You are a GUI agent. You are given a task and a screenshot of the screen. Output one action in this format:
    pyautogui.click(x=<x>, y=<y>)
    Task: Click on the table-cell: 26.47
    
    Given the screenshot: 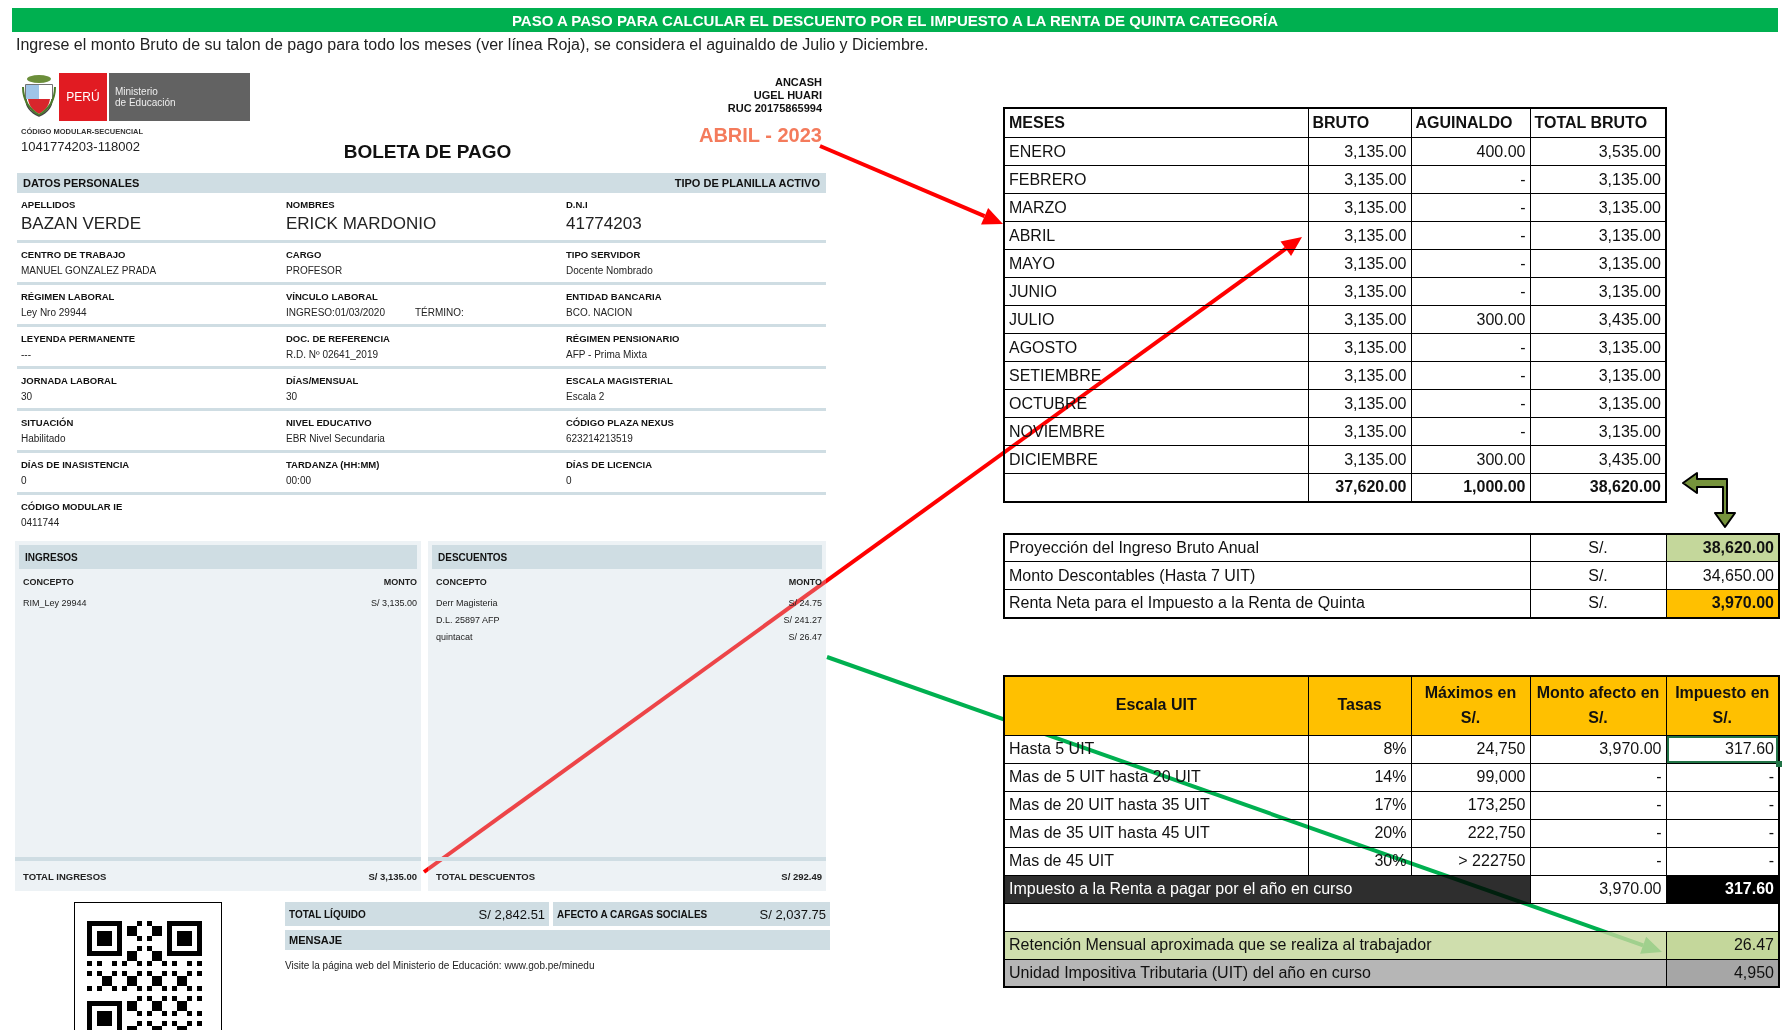 What is the action you would take?
    pyautogui.click(x=1722, y=945)
    